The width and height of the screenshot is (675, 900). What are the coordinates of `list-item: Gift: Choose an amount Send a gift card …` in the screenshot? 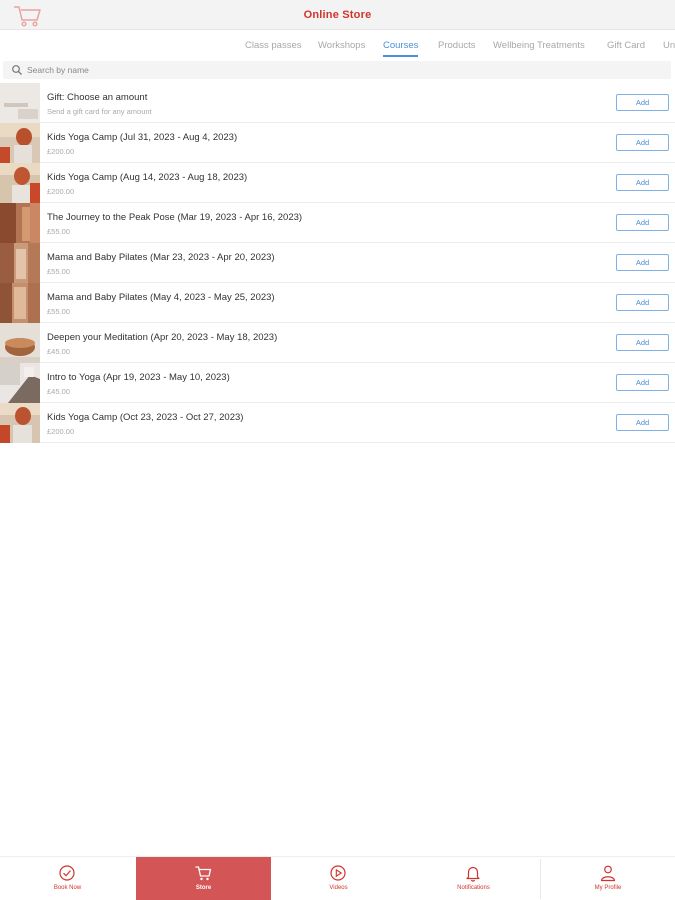 It's located at (337, 103).